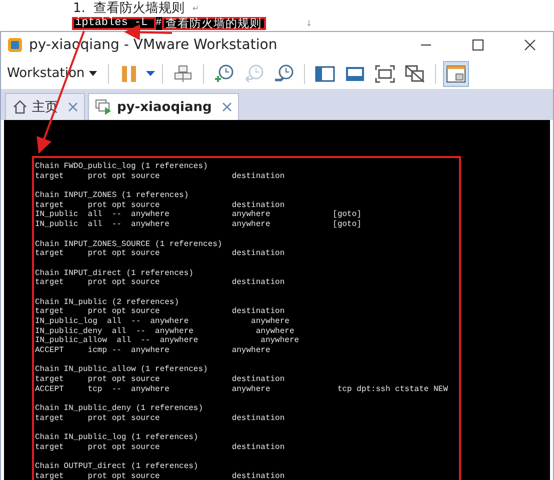 This screenshot has width=554, height=480. Describe the element at coordinates (114, 23) in the screenshot. I see `command-text: iptables -L` at that location.